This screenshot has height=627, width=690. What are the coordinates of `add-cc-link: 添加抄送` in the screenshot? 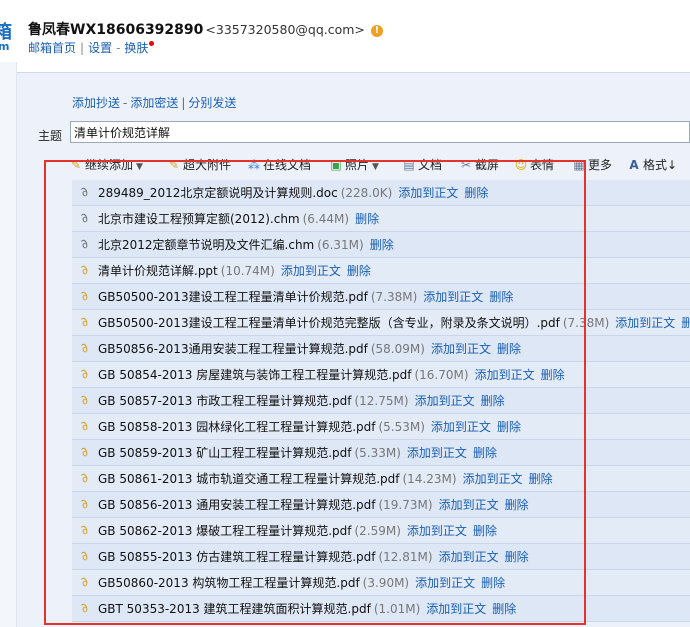 It's located at (96, 103).